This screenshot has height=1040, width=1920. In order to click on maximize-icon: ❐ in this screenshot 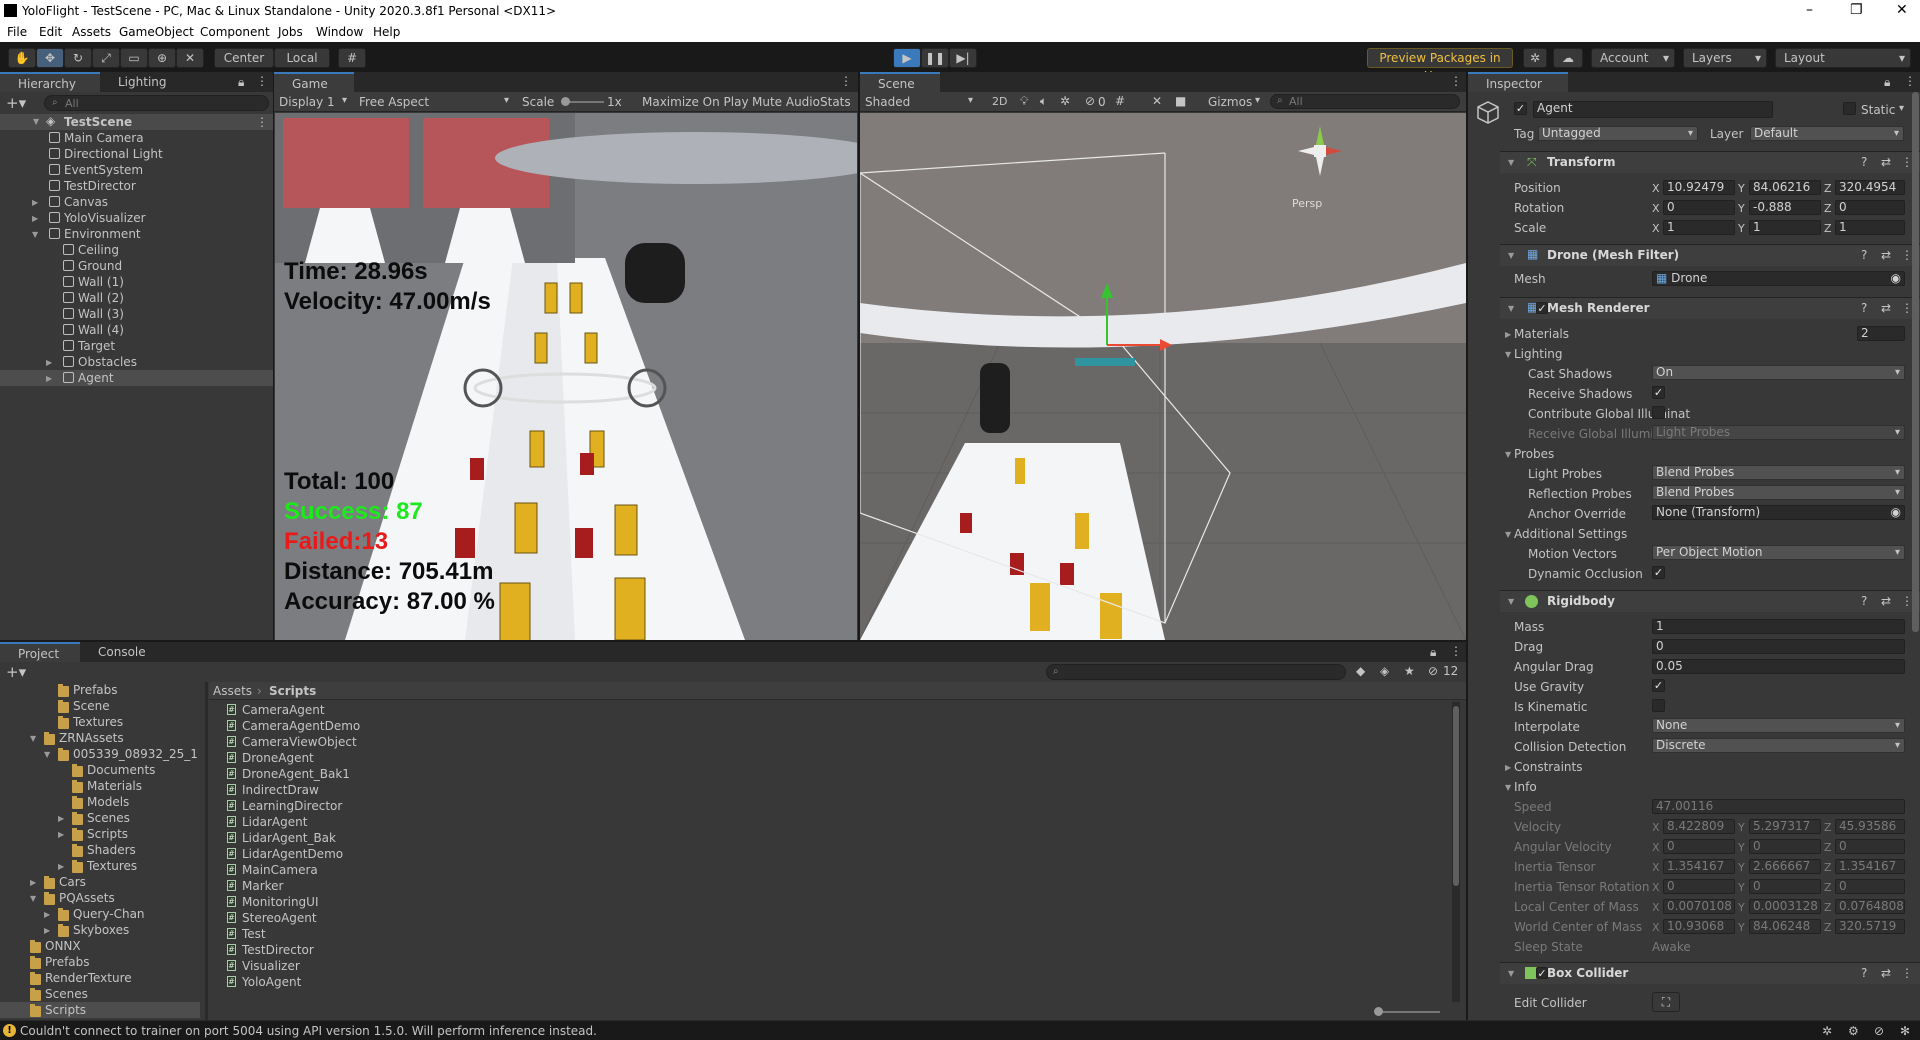, I will do `click(1856, 10)`.